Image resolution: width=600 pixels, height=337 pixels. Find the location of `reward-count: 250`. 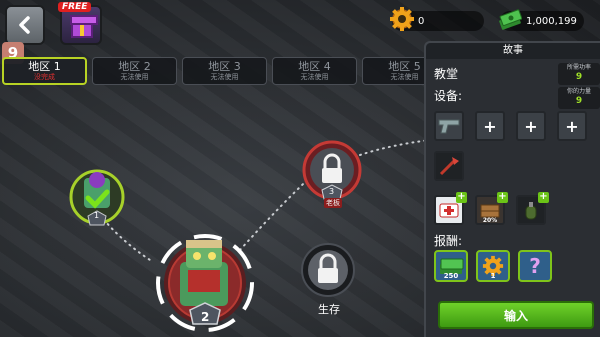

reward-count: 250 is located at coordinates (451, 276).